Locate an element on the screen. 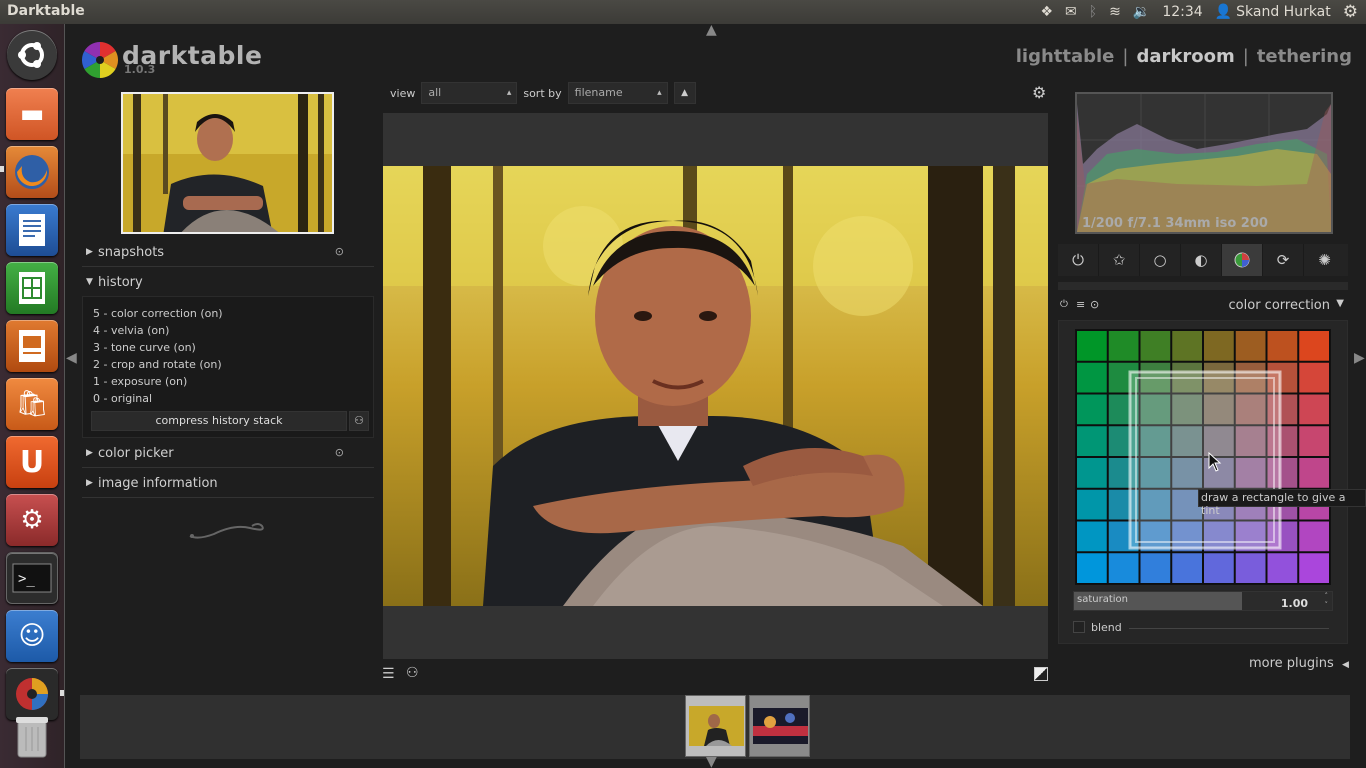 This screenshot has height=768, width=1366. history-item: 3 - tone curve (on) is located at coordinates (144, 347).